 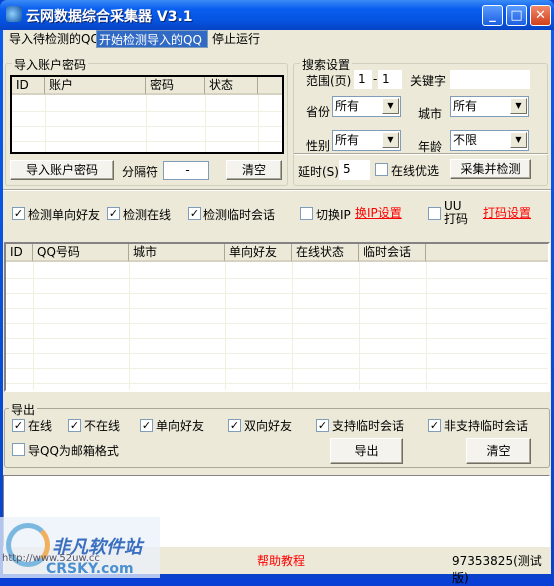 I want to click on province-select: 所有 ▼, so click(x=366, y=106).